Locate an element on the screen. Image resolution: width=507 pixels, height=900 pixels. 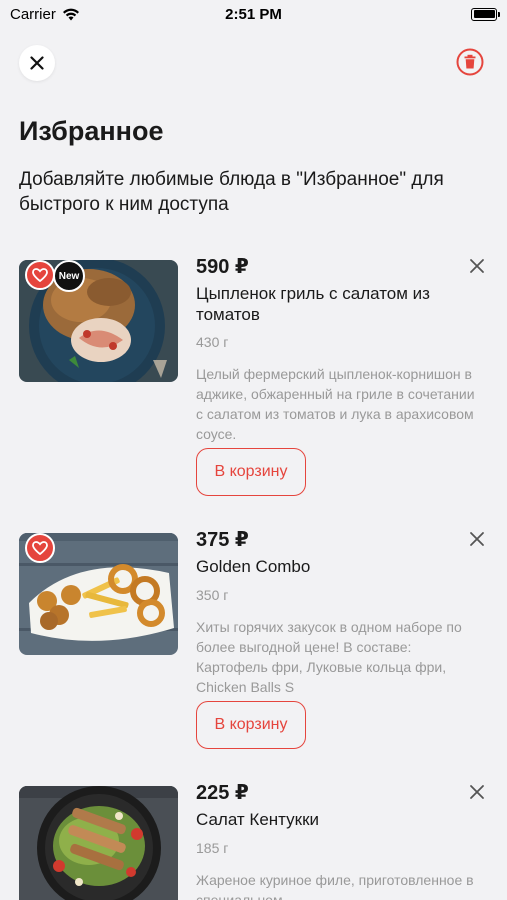
close-button is located at coordinates (37, 63).